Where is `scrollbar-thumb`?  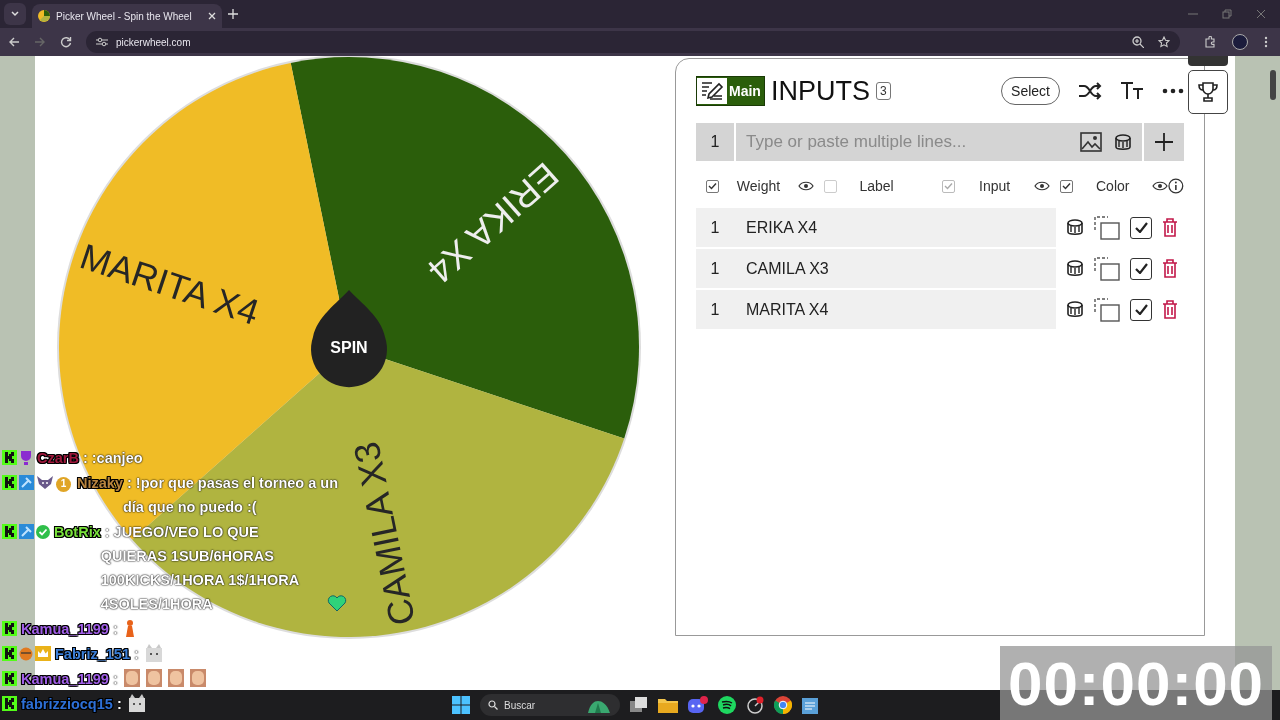
scrollbar-thumb is located at coordinates (1273, 85).